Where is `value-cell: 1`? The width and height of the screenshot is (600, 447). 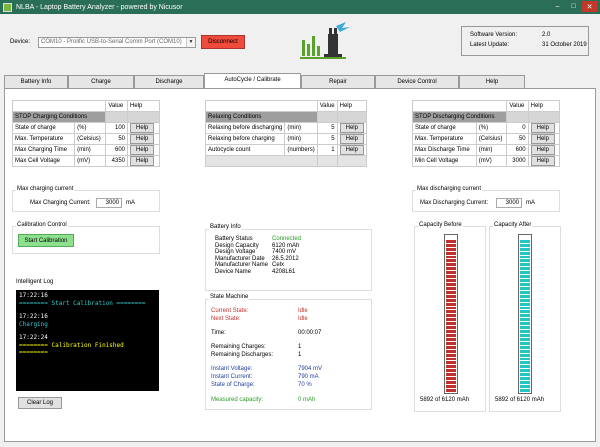
value-cell: 1 is located at coordinates (327, 150).